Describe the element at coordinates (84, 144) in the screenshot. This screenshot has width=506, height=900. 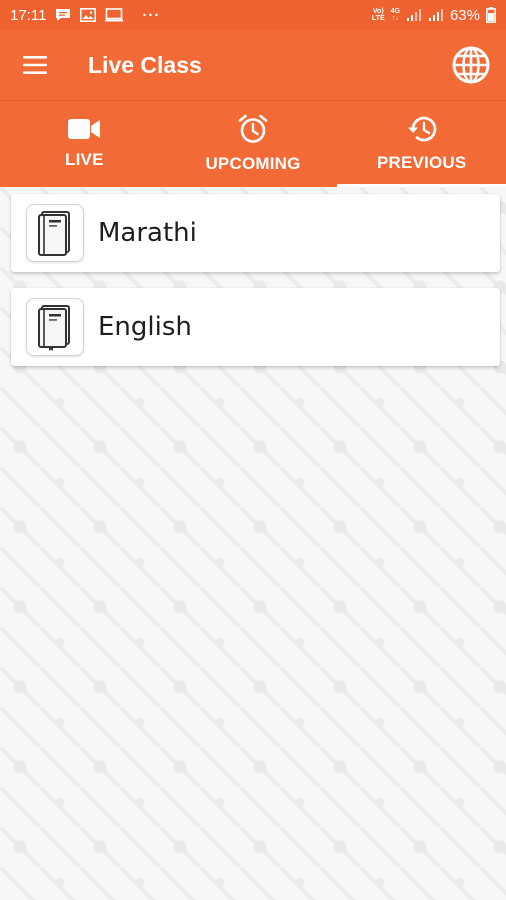
I see `tab-live: LIVE` at that location.